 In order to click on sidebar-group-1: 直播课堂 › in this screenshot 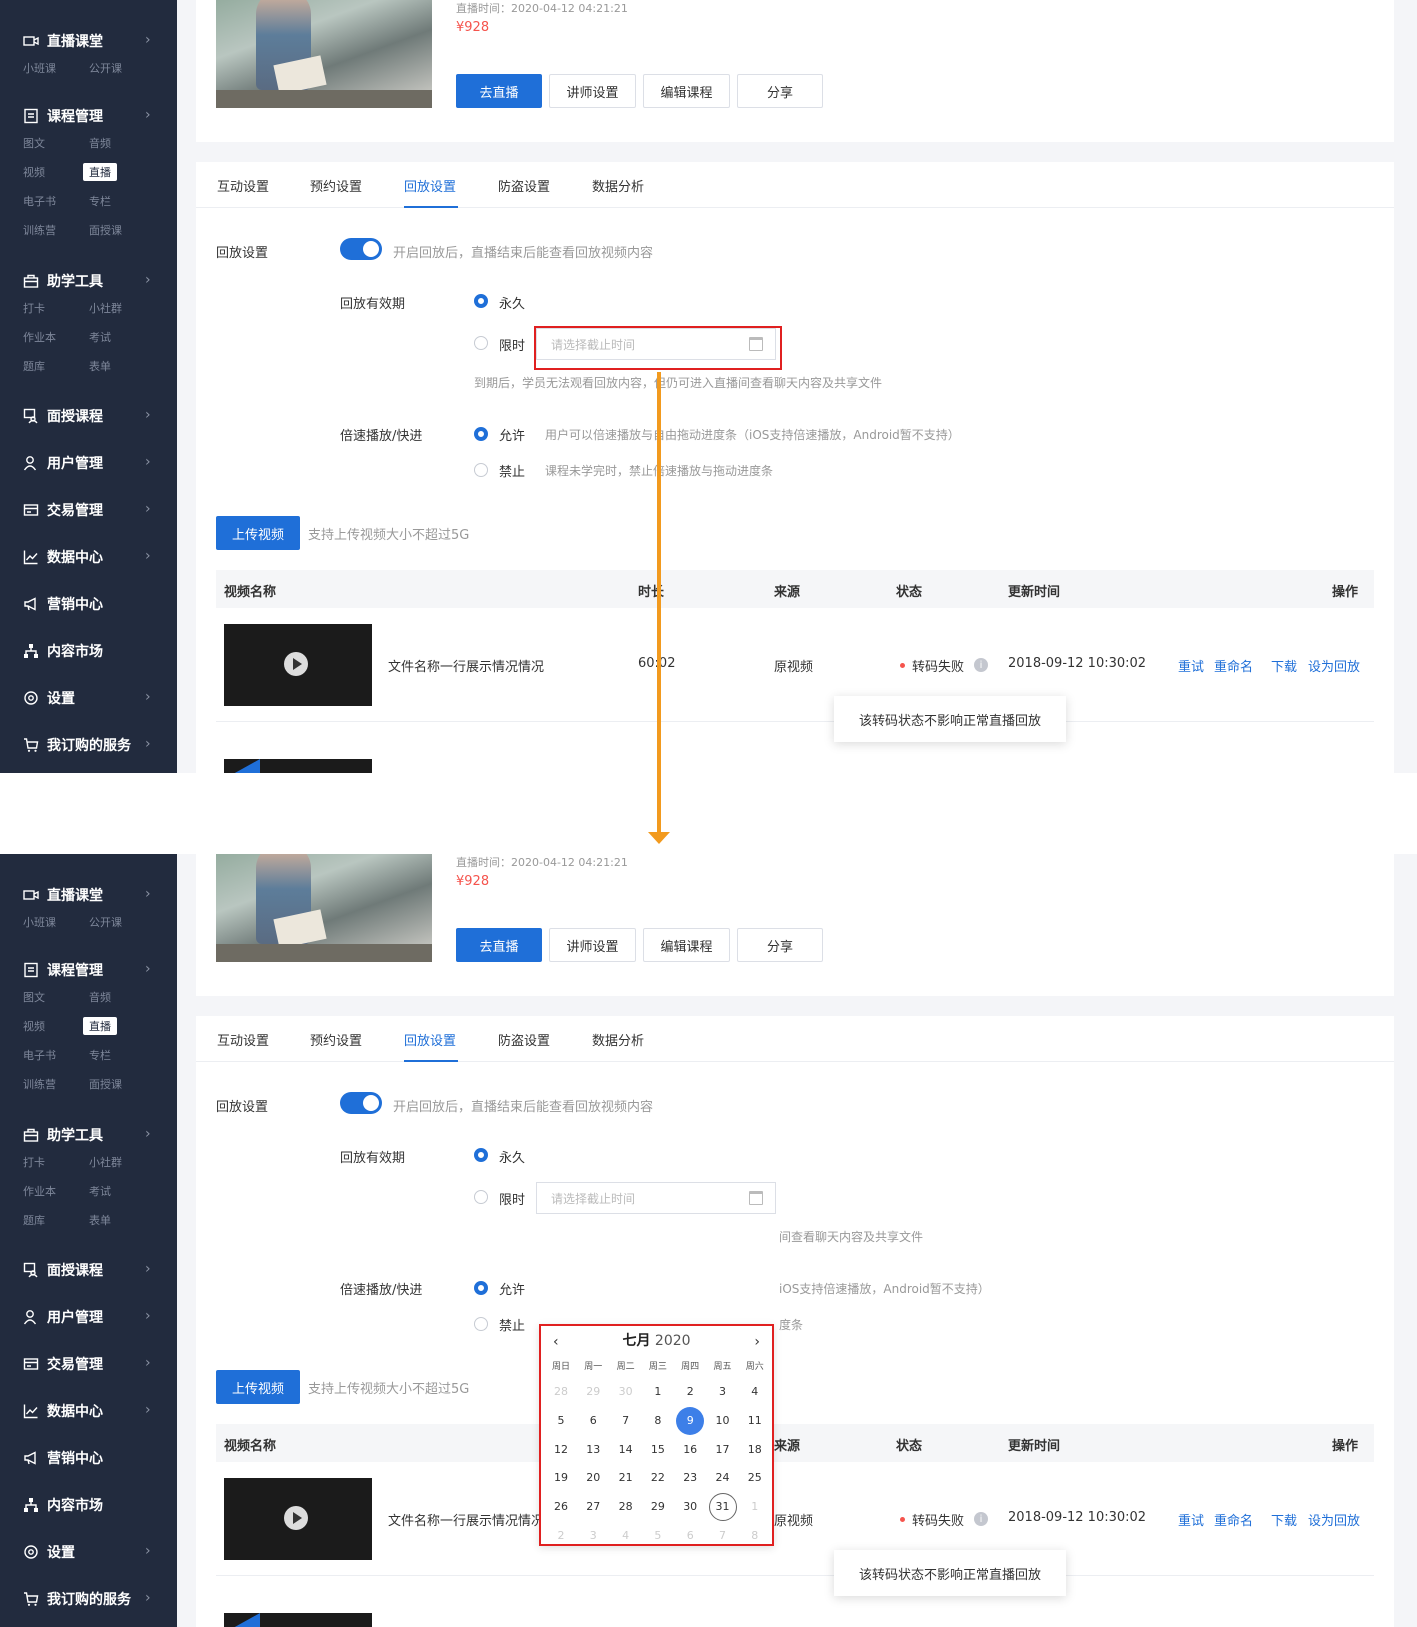, I will do `click(88, 895)`.